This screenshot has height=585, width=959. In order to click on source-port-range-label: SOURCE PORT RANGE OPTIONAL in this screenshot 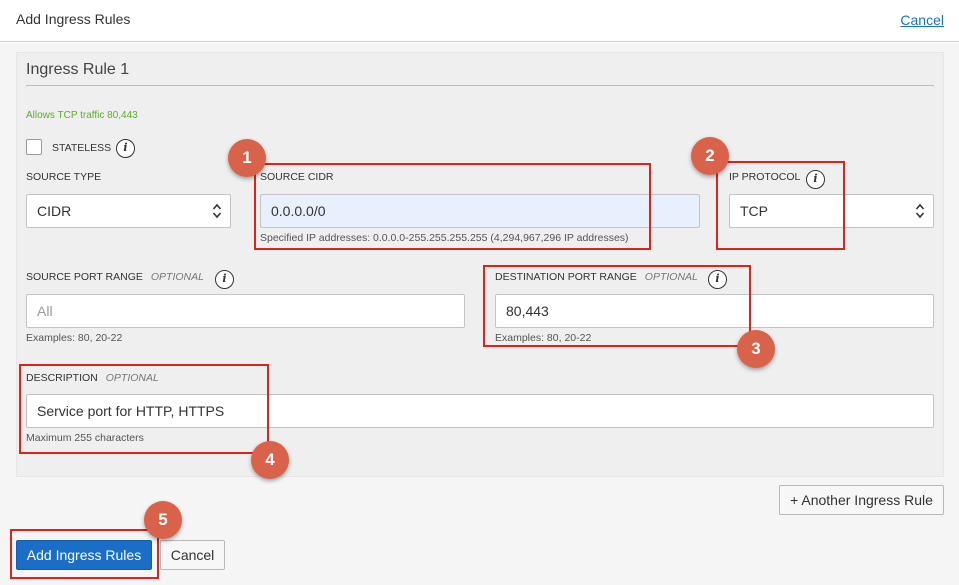, I will do `click(115, 277)`.